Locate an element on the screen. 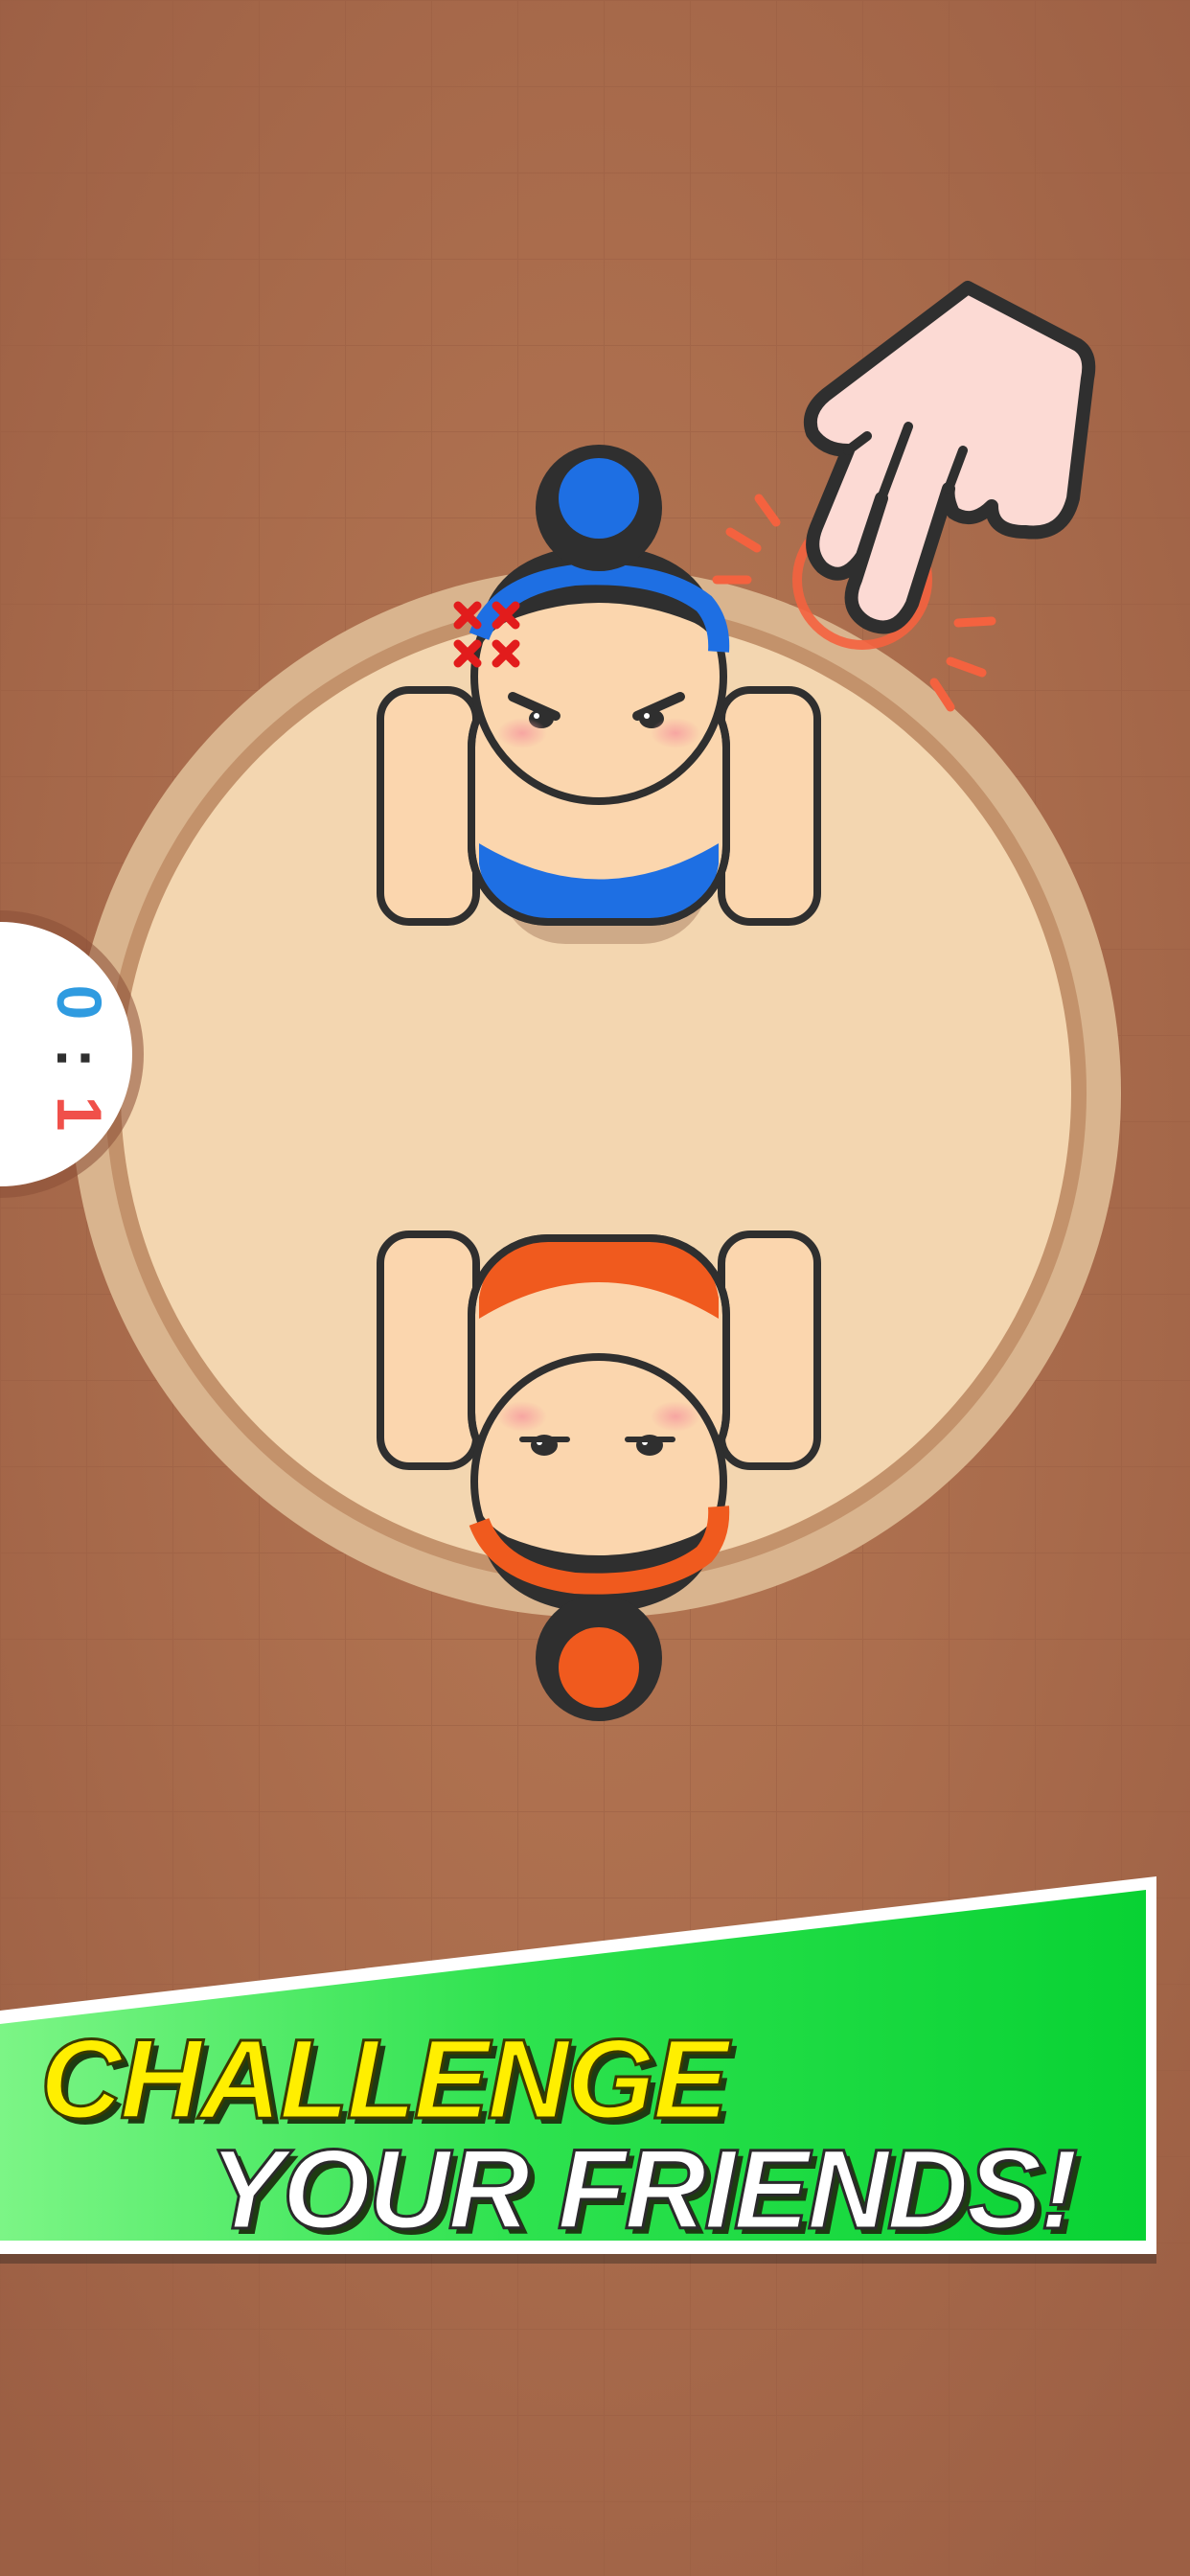  score-blue: 0 is located at coordinates (80, 1003).